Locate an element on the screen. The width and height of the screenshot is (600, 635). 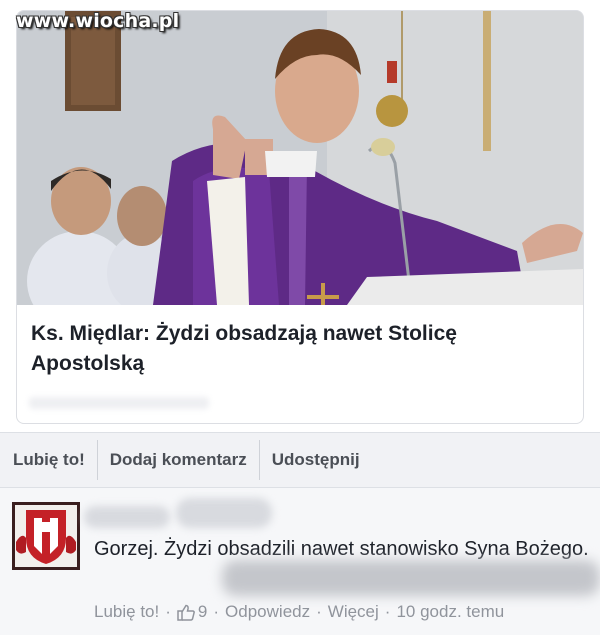
link-preview-source-blurred is located at coordinates (119, 403).